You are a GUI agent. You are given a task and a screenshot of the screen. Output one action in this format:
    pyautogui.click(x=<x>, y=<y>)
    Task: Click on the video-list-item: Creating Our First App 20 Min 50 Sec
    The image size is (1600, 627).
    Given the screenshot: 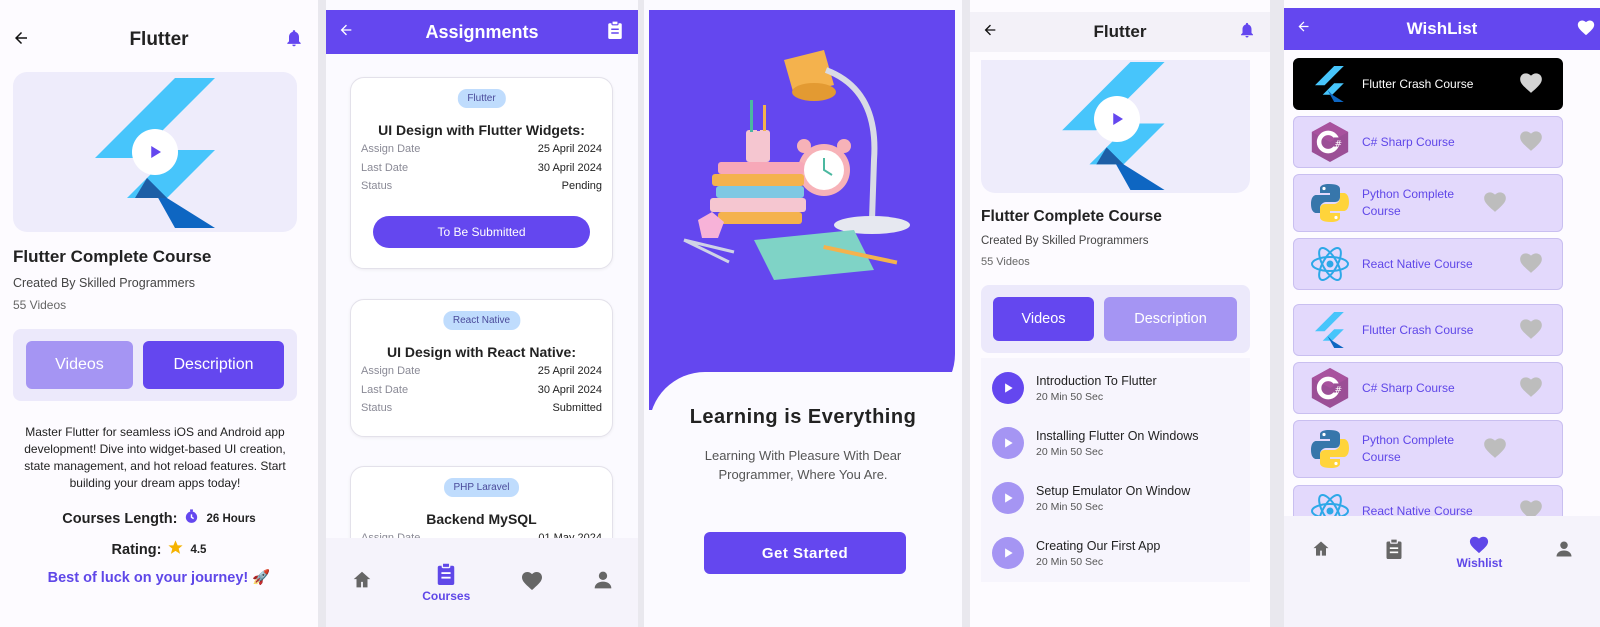 What is the action you would take?
    pyautogui.click(x=1116, y=553)
    